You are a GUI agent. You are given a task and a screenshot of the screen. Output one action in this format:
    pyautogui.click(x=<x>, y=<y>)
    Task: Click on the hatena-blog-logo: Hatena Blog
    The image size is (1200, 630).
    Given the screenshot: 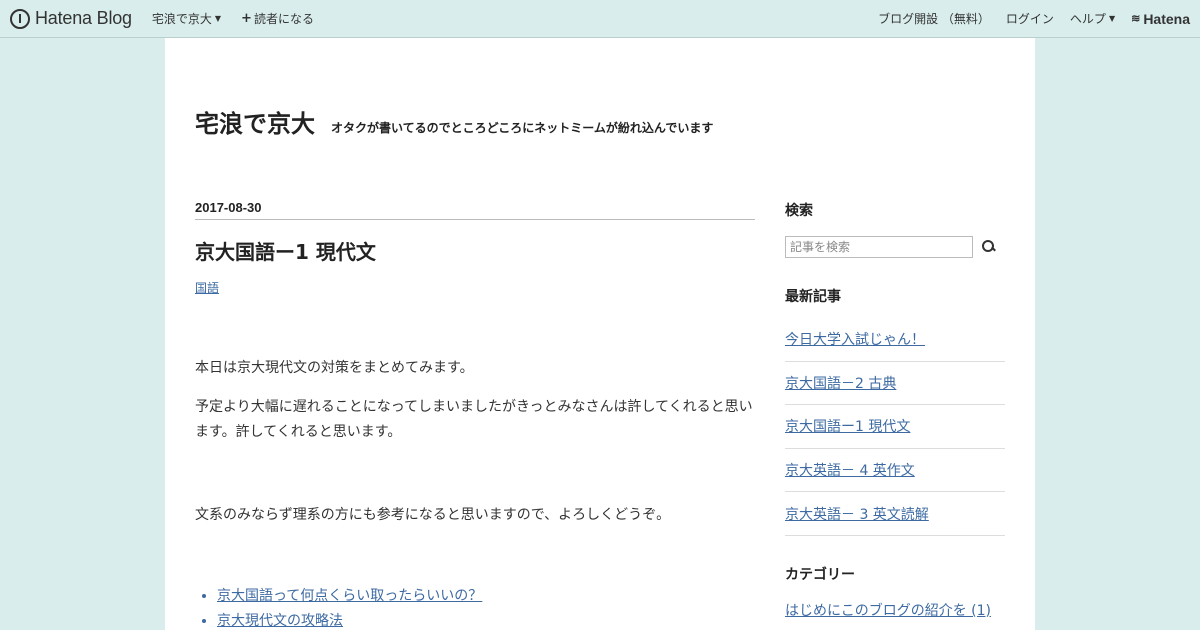 What is the action you would take?
    pyautogui.click(x=71, y=18)
    